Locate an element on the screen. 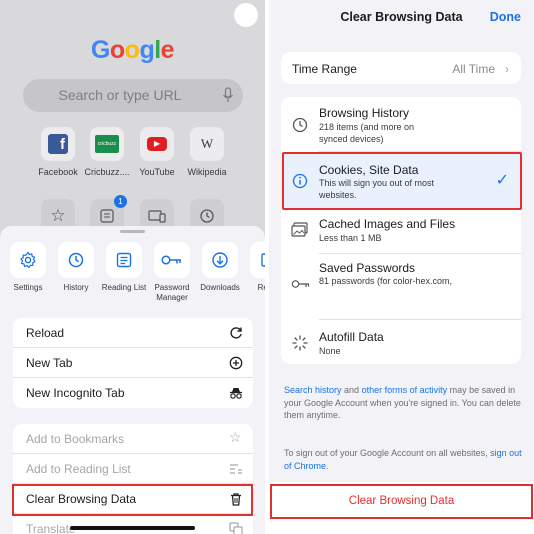  notification-badge: 1 is located at coordinates (120, 201).